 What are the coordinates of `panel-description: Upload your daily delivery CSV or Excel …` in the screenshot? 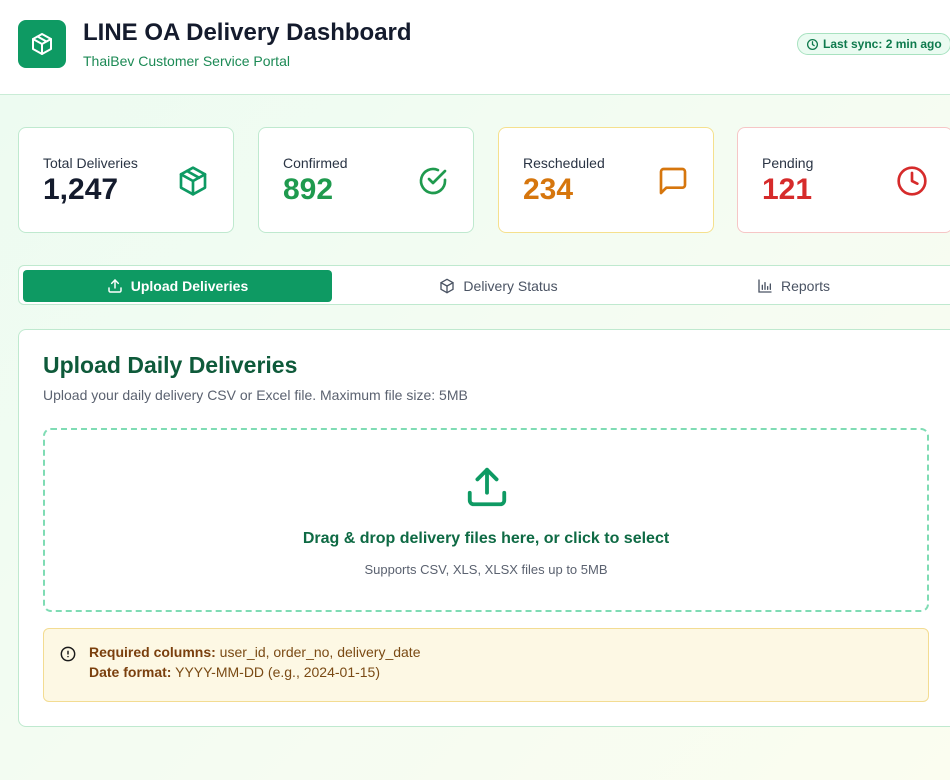 It's located at (255, 395).